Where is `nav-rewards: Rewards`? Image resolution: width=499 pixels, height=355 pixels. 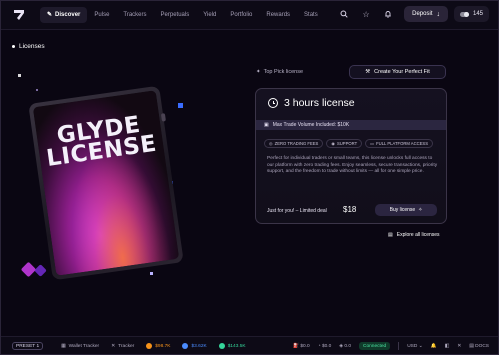 nav-rewards: Rewards is located at coordinates (278, 15).